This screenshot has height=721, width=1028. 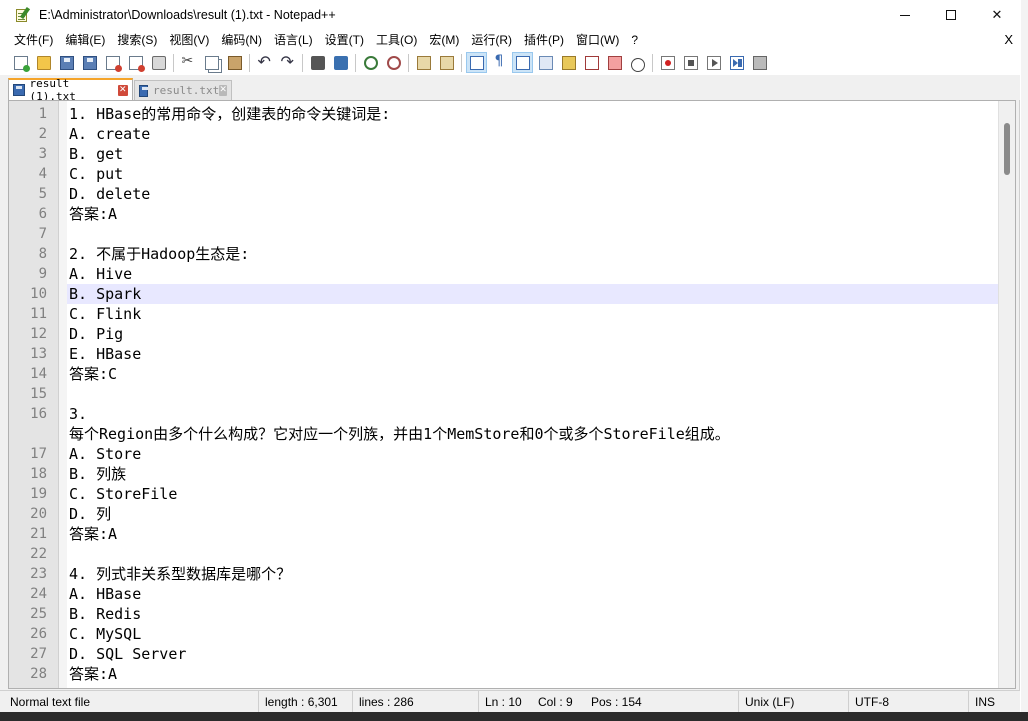 I want to click on fold-margin, so click(x=63, y=394).